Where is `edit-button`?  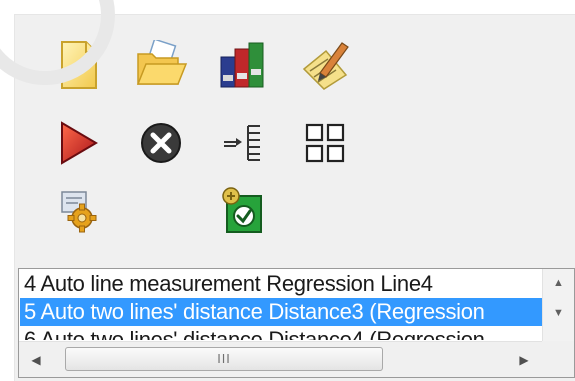
edit-button is located at coordinates (325, 65).